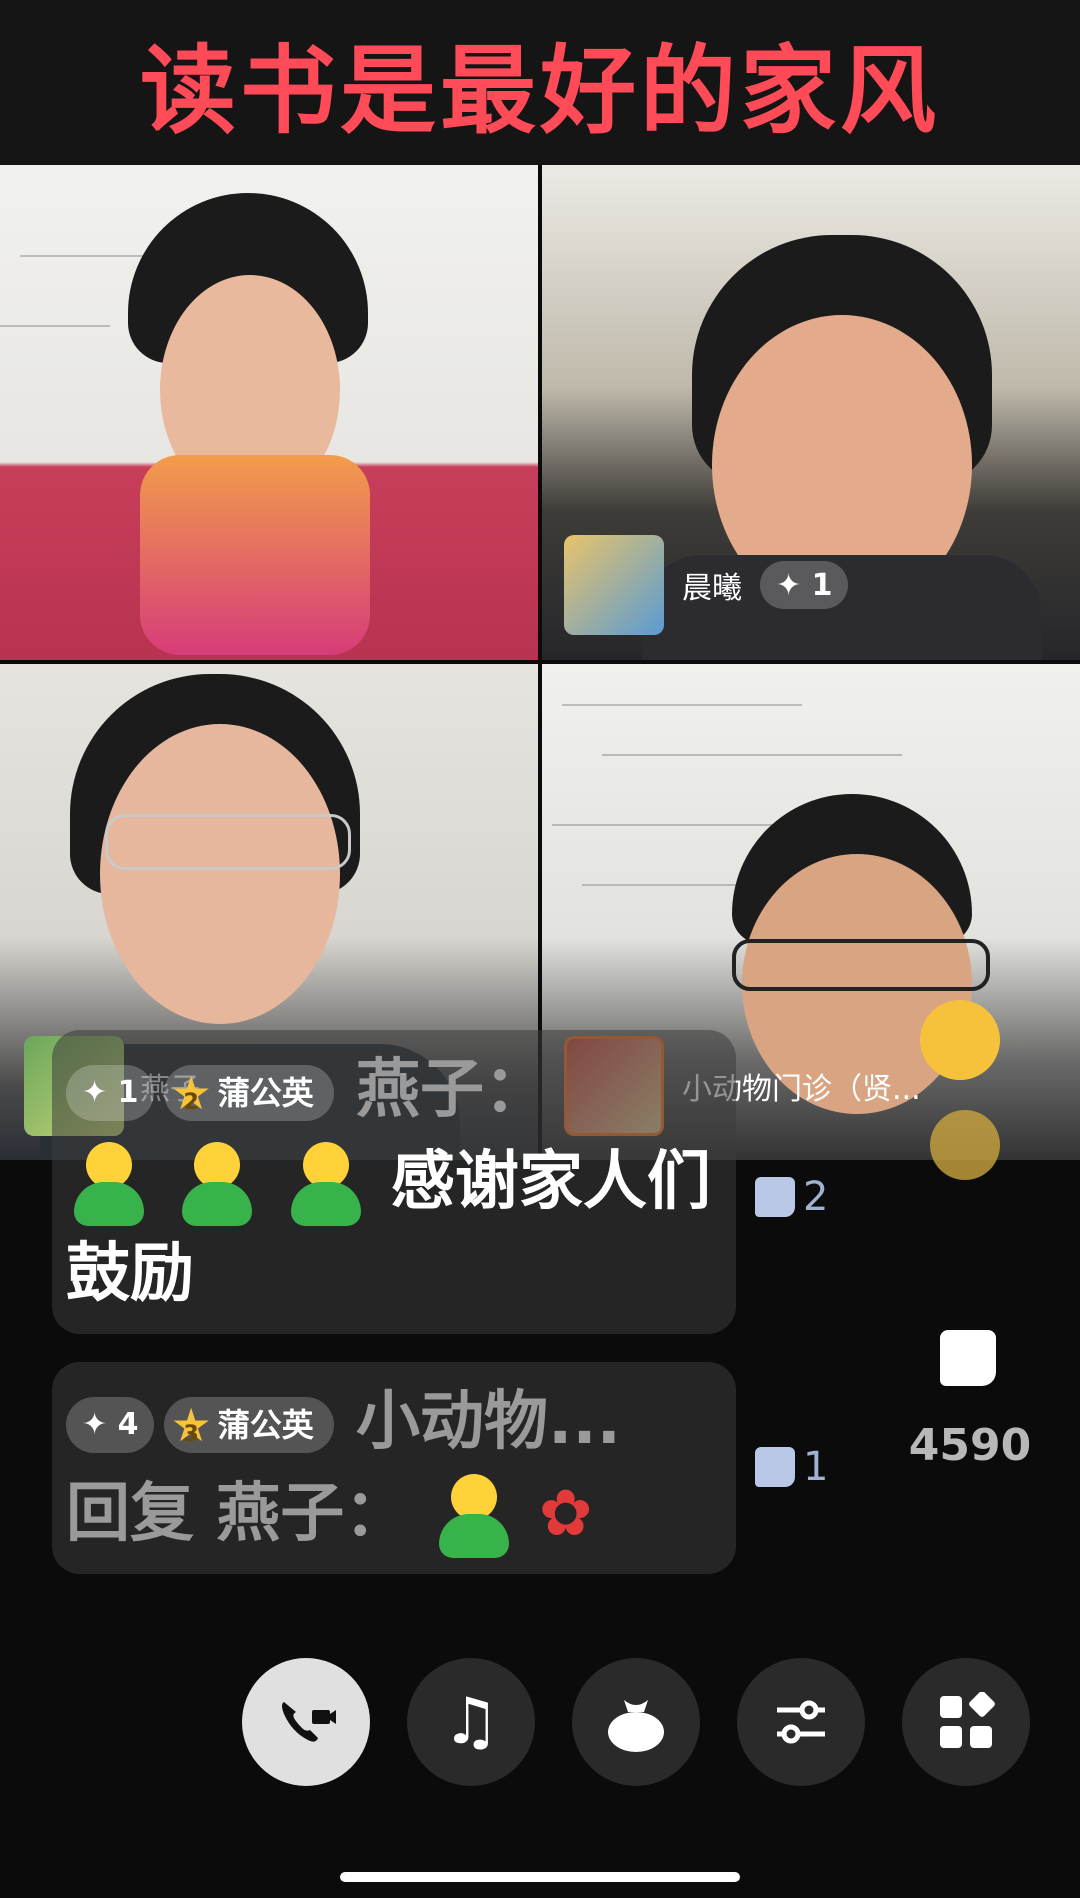 The height and width of the screenshot is (1898, 1080). I want to click on floating-reactions, so click(965, 1120).